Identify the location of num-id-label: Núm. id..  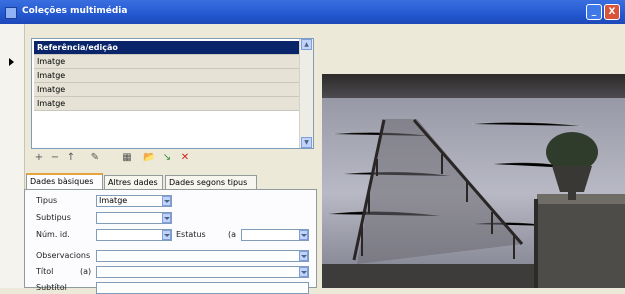
(53, 234).